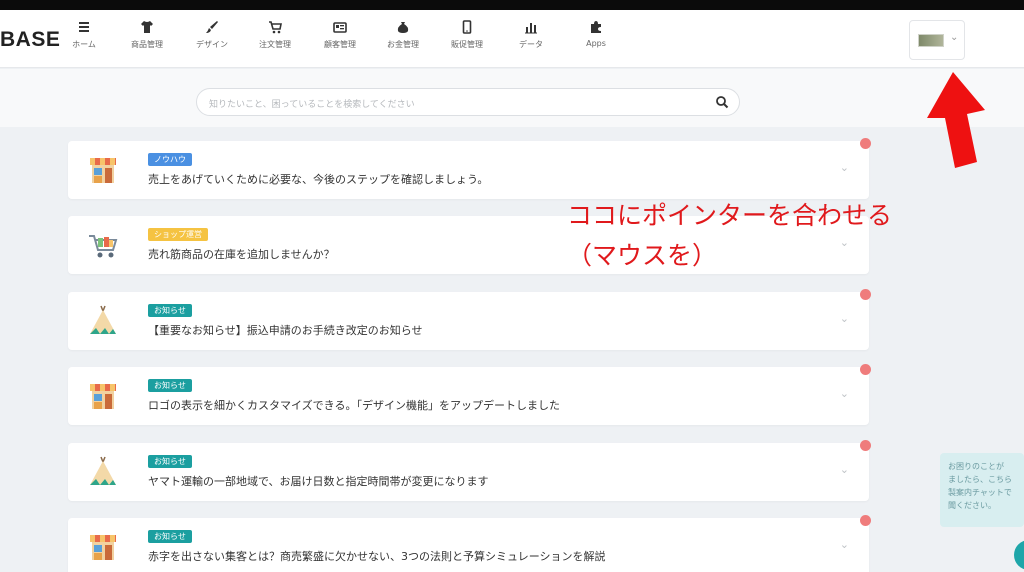 The image size is (1024, 572). Describe the element at coordinates (403, 44) in the screenshot. I see `nav-label: お金管理` at that location.